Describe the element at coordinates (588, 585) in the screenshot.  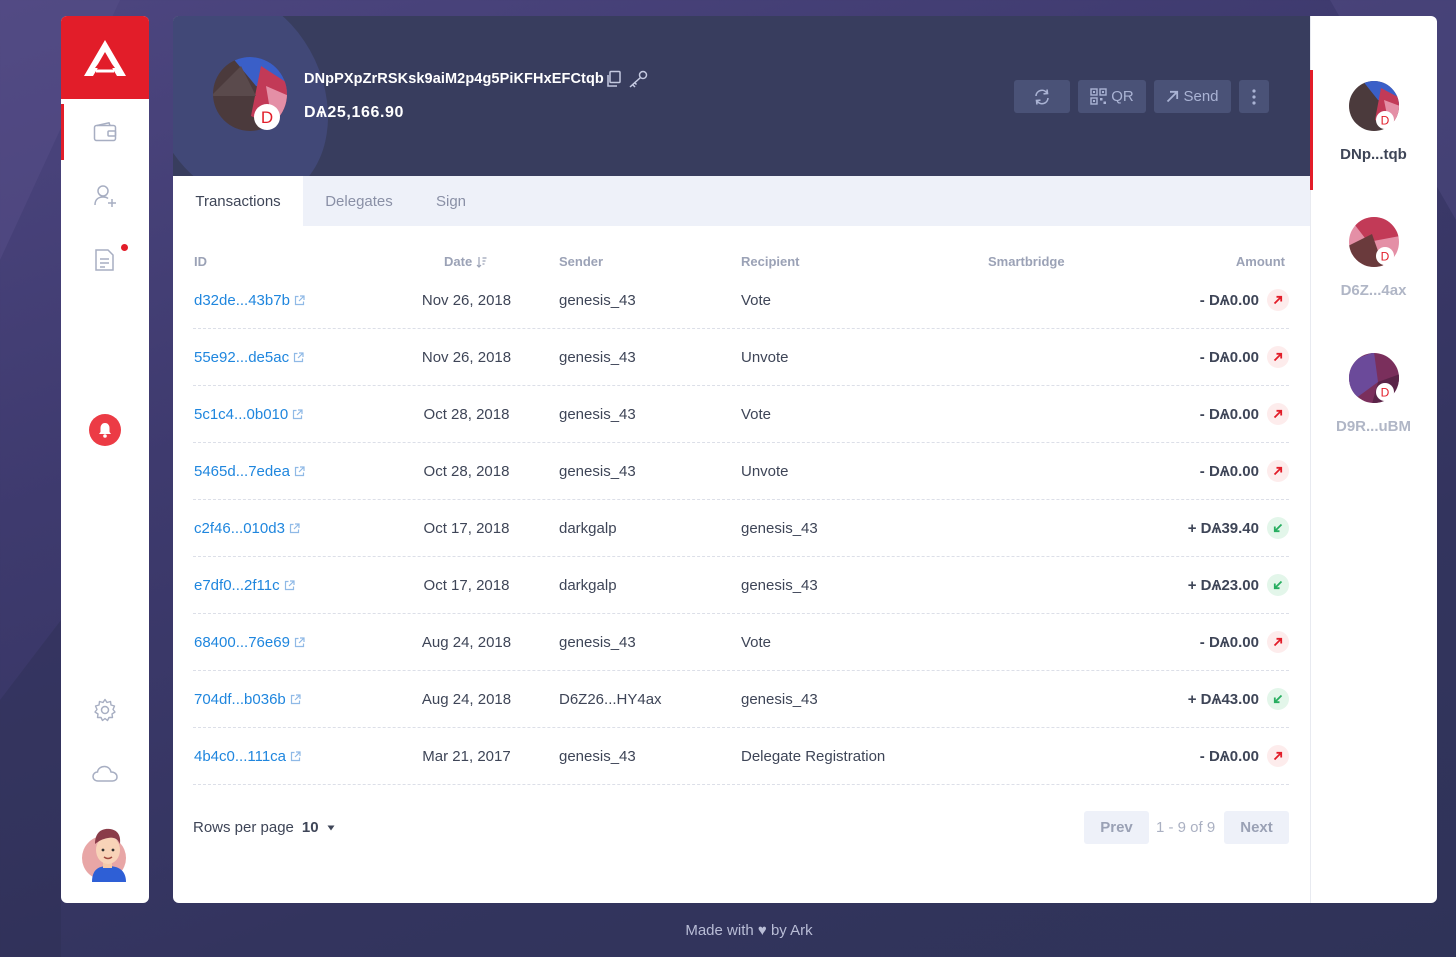
I see `transaction-sender: darkgalp` at that location.